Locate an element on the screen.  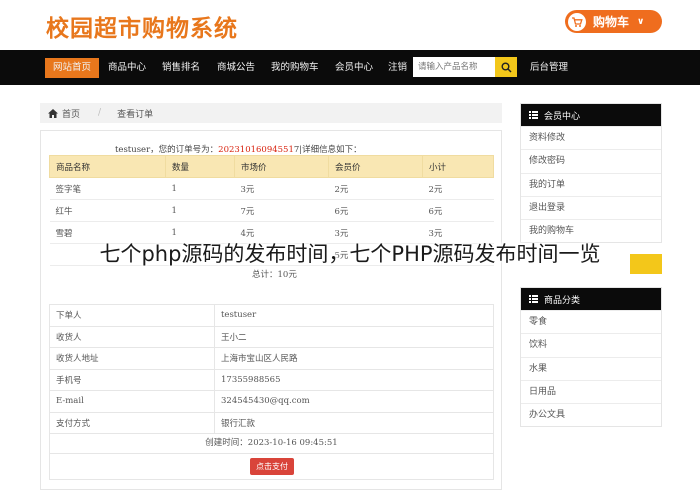
detail-label: 下单人 is located at coordinates (132, 315).